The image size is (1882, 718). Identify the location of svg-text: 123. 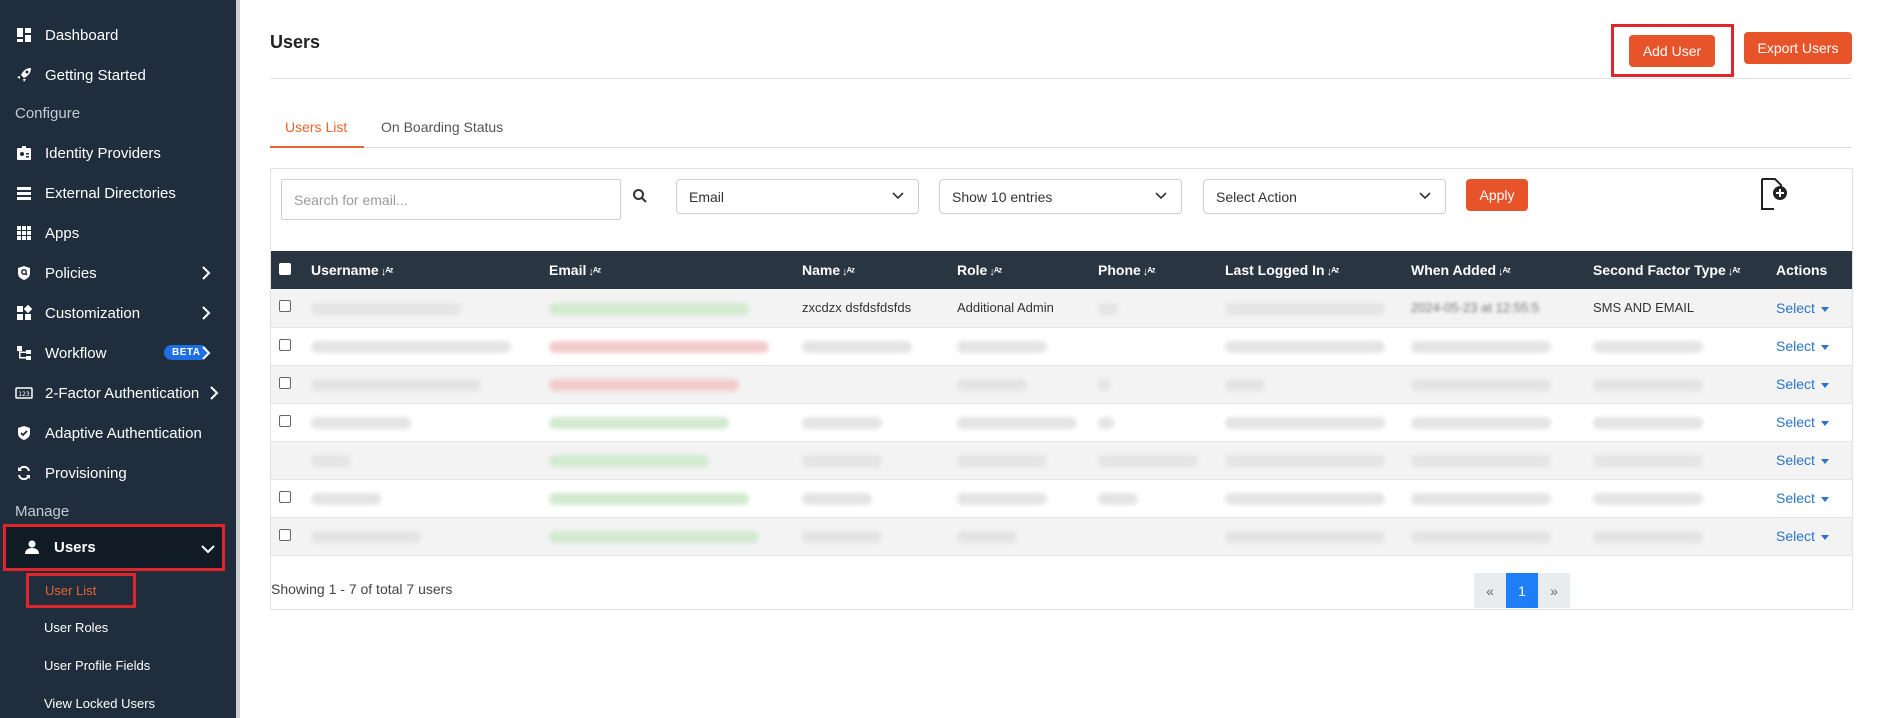
(24, 394).